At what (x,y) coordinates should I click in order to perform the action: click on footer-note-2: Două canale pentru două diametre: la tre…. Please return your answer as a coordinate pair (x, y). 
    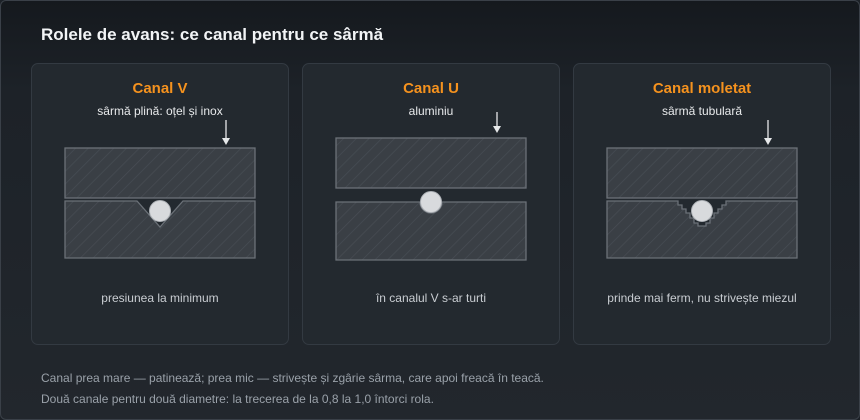
    Looking at the image, I should click on (237, 399).